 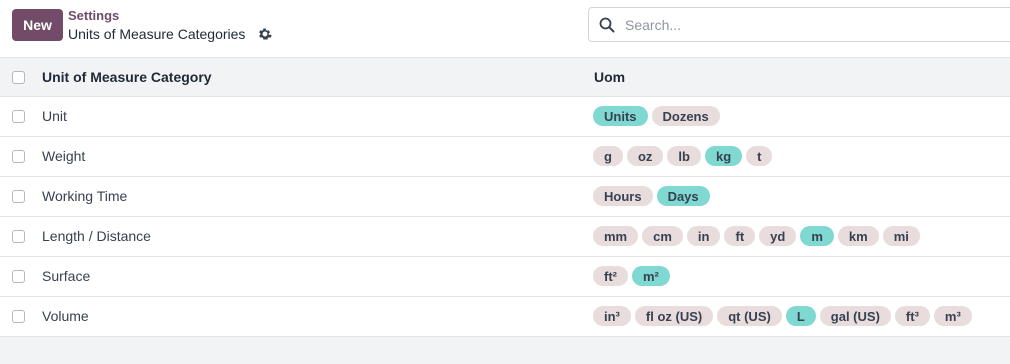 I want to click on uom-tags: ft² m², so click(x=631, y=276).